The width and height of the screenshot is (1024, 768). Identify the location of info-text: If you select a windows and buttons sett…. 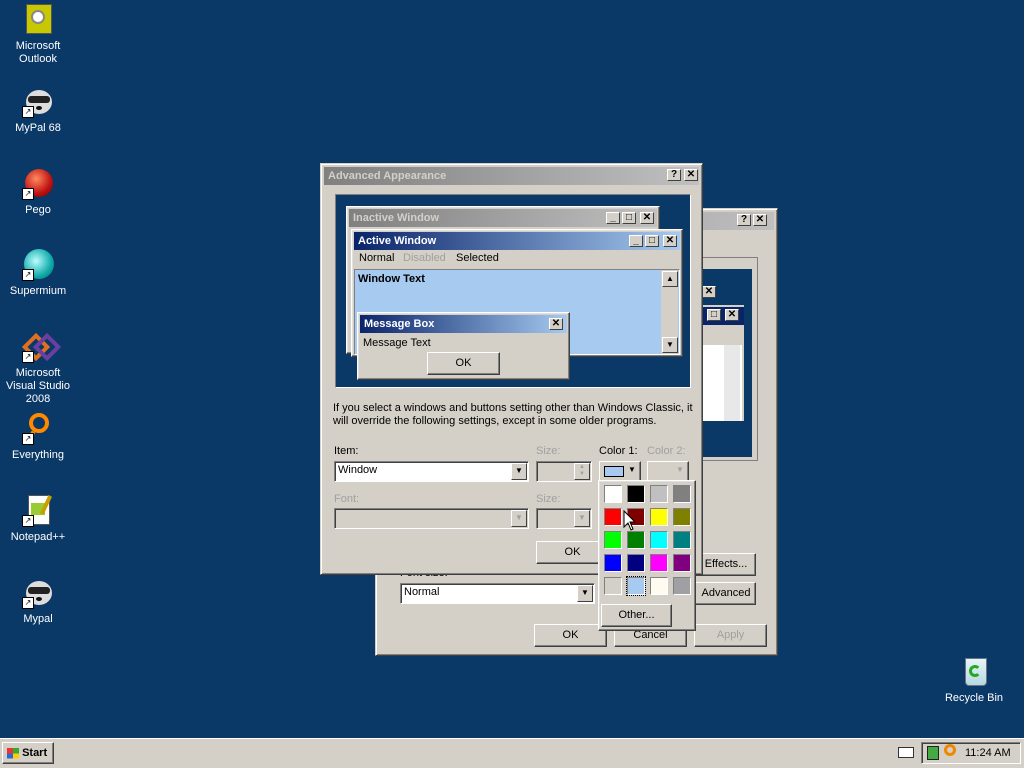
(513, 414).